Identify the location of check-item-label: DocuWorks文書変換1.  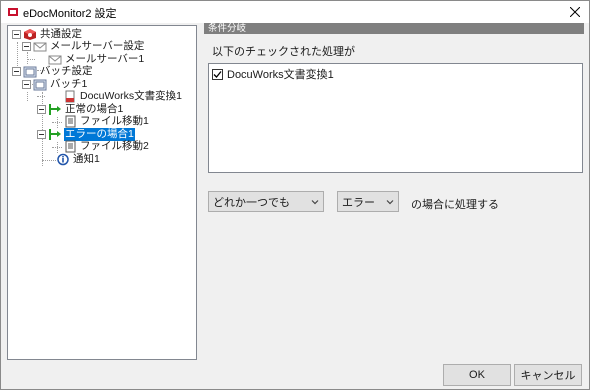
(280, 75).